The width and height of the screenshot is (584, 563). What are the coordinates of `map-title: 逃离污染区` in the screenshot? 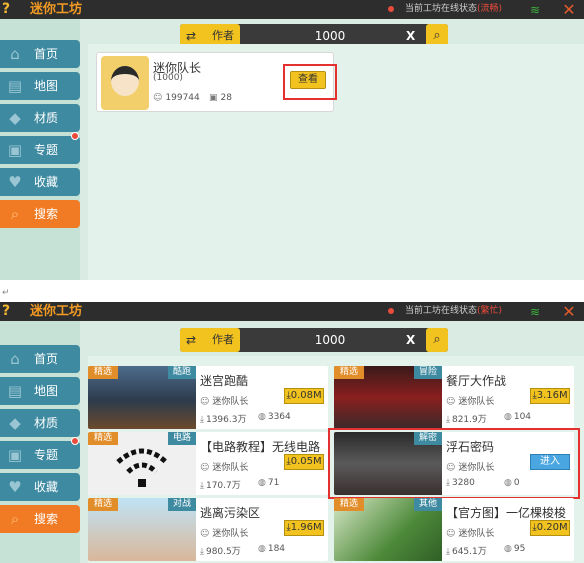 It's located at (230, 513).